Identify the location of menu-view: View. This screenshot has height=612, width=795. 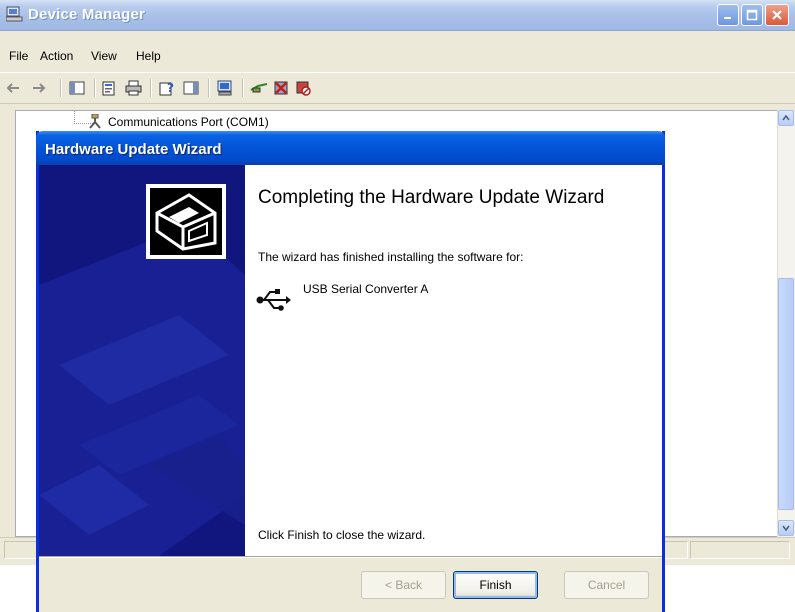
(104, 56).